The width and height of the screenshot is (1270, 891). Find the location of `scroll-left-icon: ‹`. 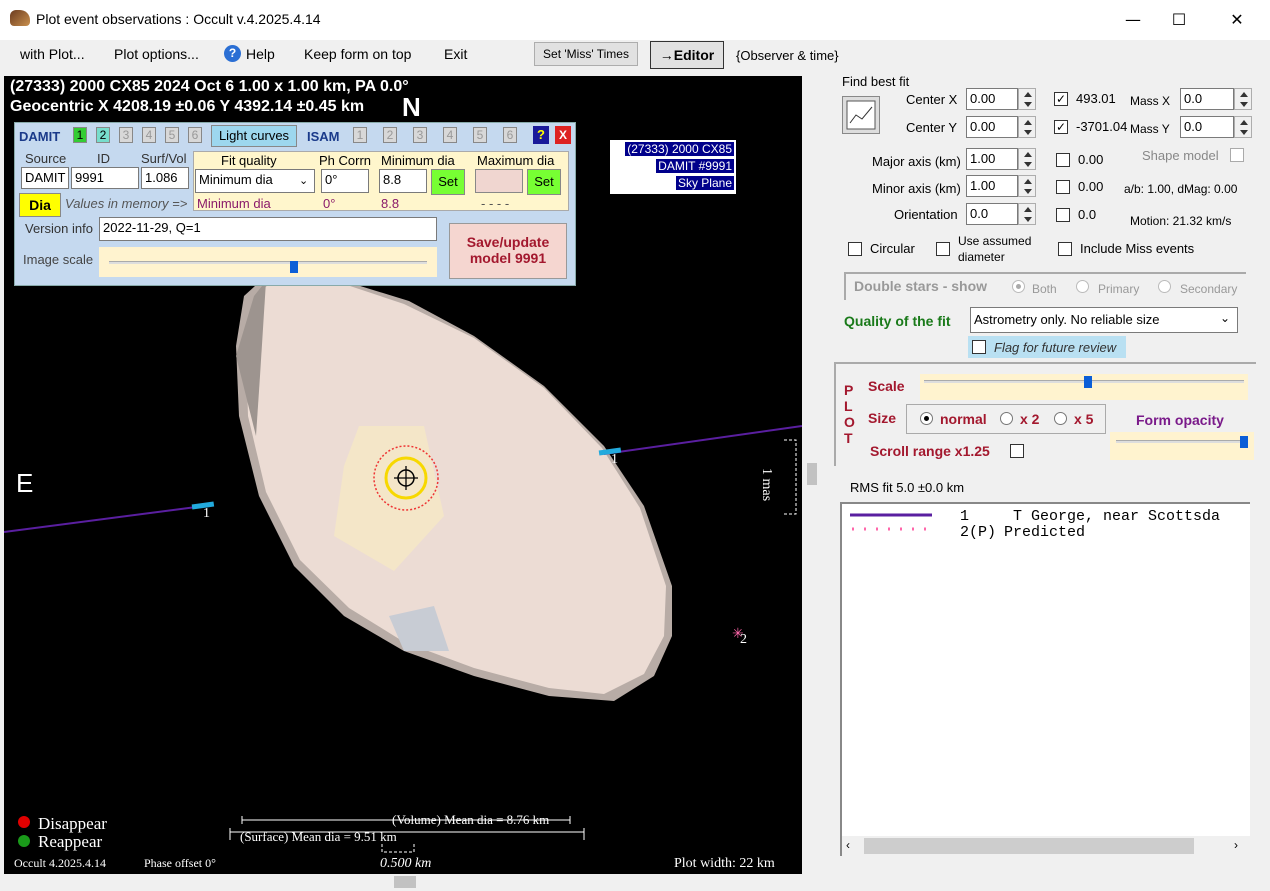

scroll-left-icon: ‹ is located at coordinates (848, 845).